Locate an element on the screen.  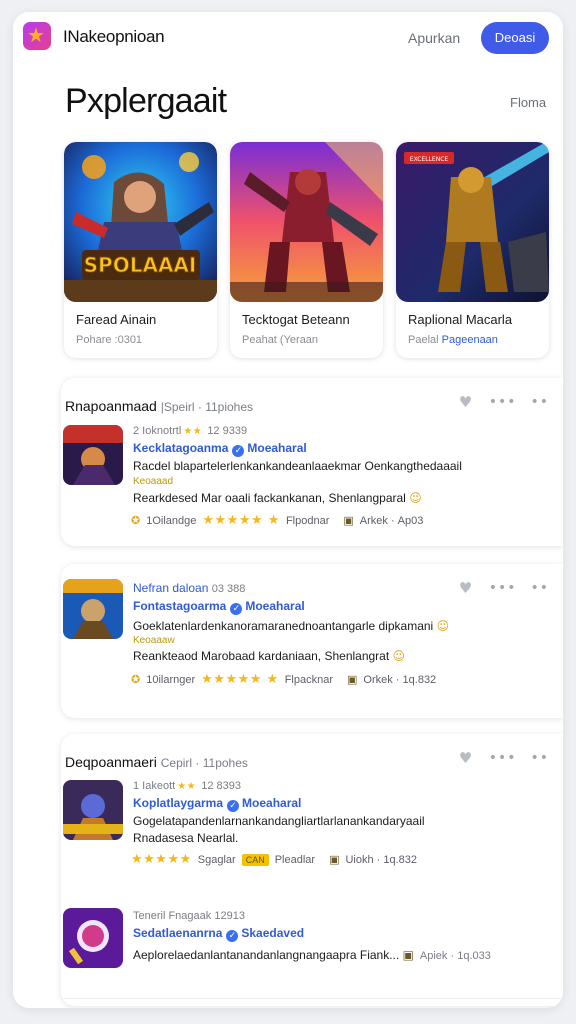
see-all-link: Floma is located at coordinates (528, 102).